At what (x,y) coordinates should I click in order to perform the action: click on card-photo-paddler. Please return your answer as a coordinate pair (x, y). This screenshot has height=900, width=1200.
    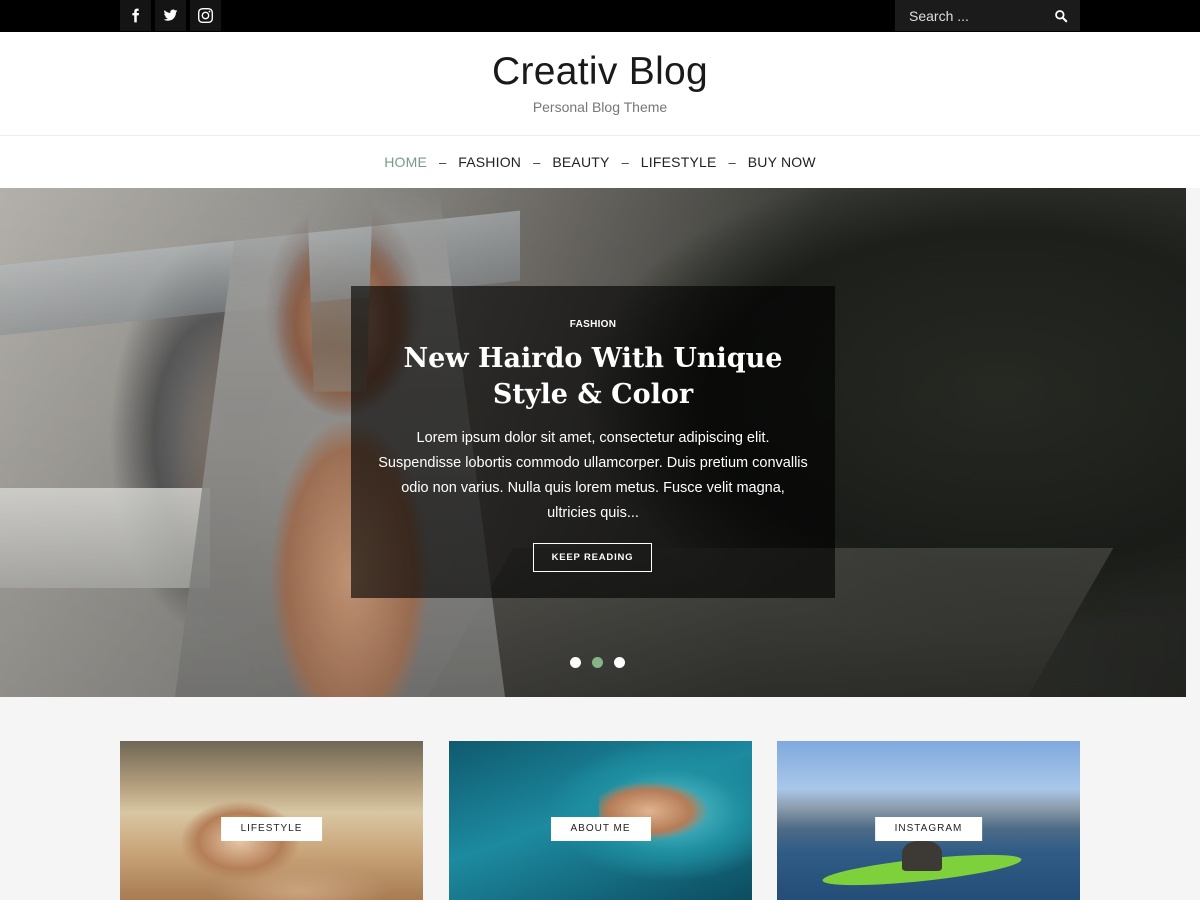
    Looking at the image, I should click on (922, 856).